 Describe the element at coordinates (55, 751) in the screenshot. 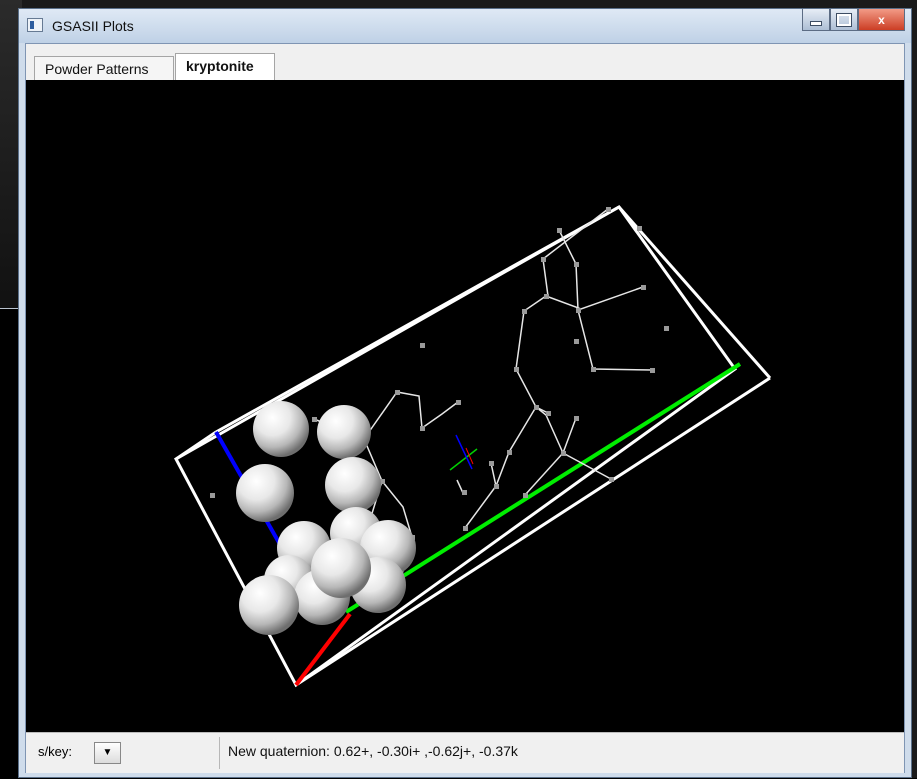

I see `mouse-key-label: s/key:` at that location.